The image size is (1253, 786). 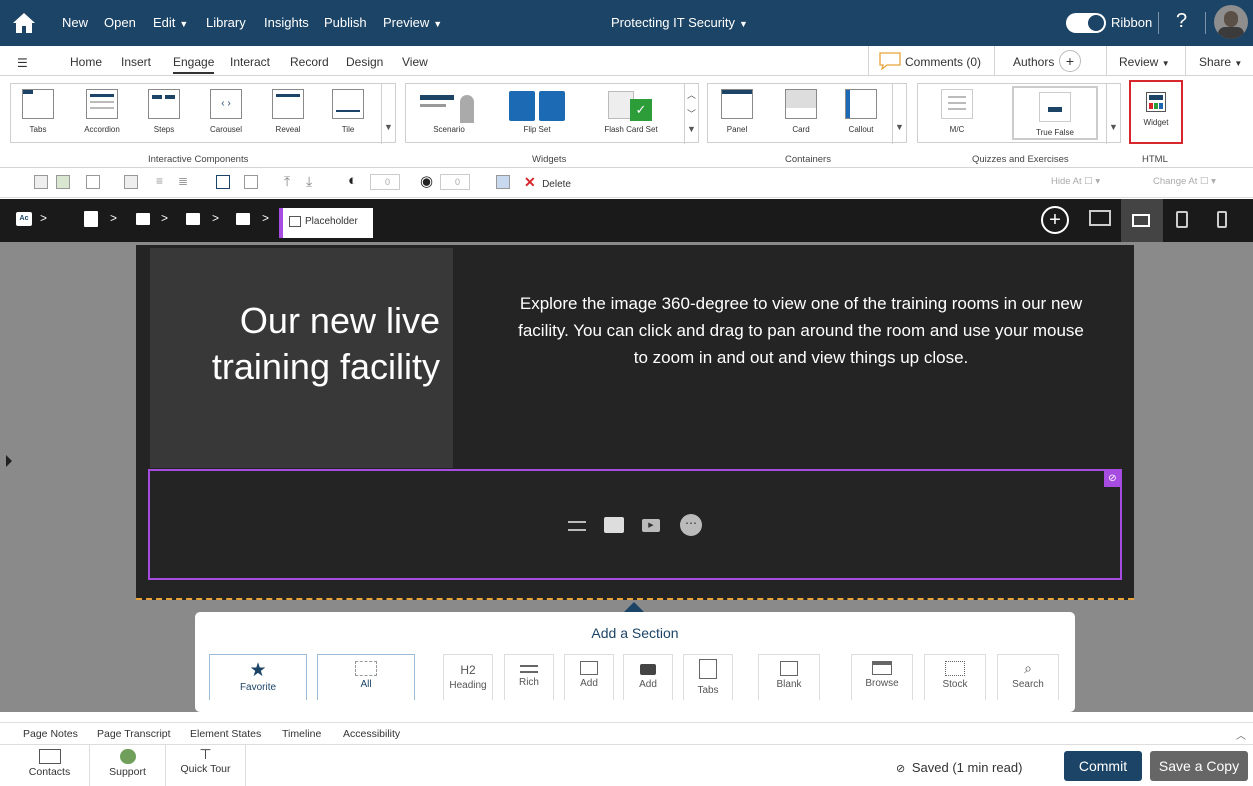 What do you see at coordinates (93, 182) in the screenshot?
I see `border-icon` at bounding box center [93, 182].